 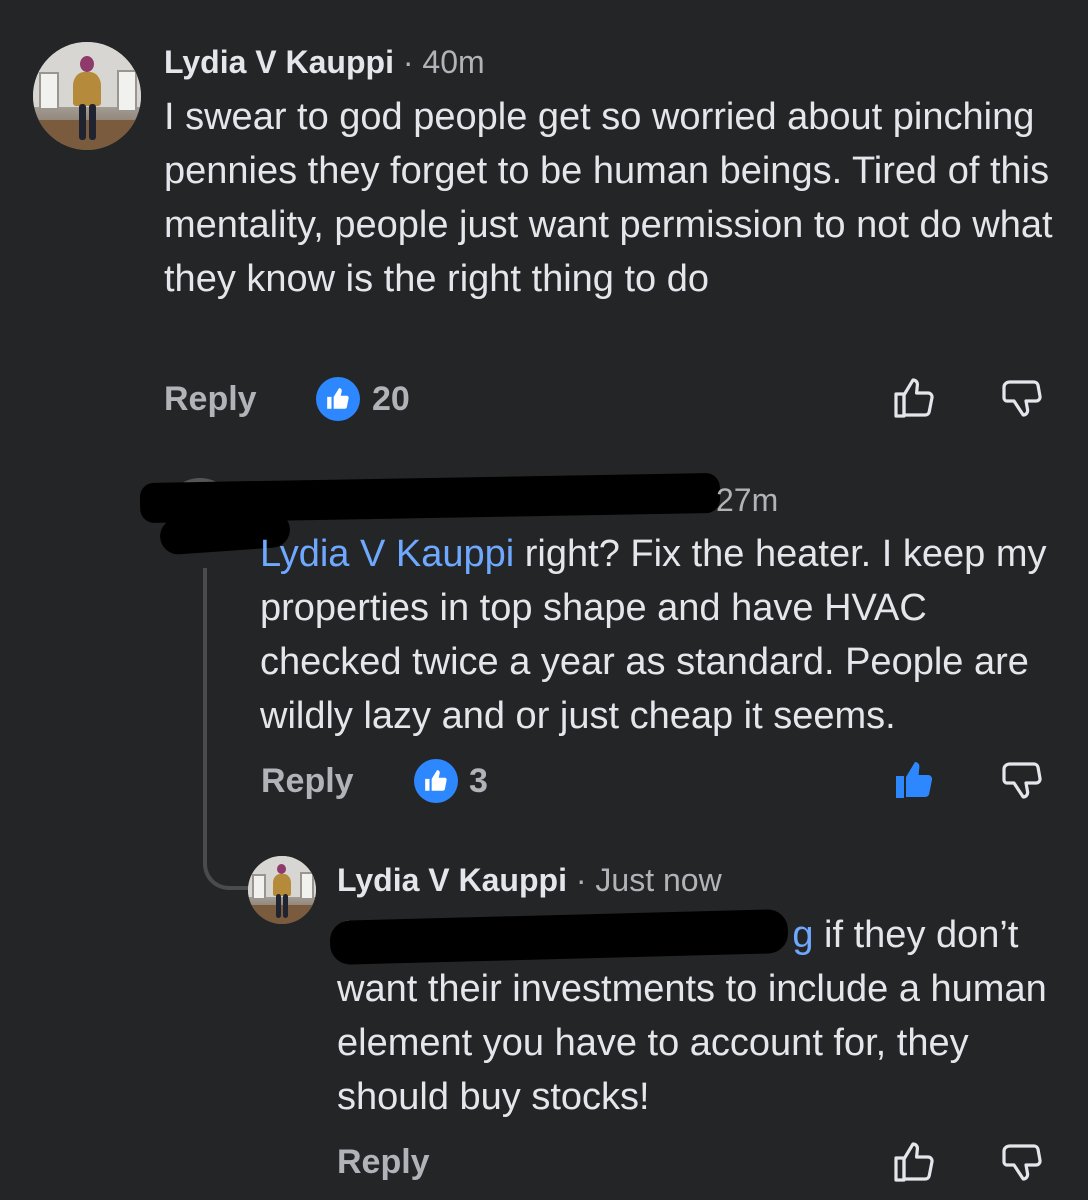 I want to click on thread-connector-line, so click(x=228, y=729).